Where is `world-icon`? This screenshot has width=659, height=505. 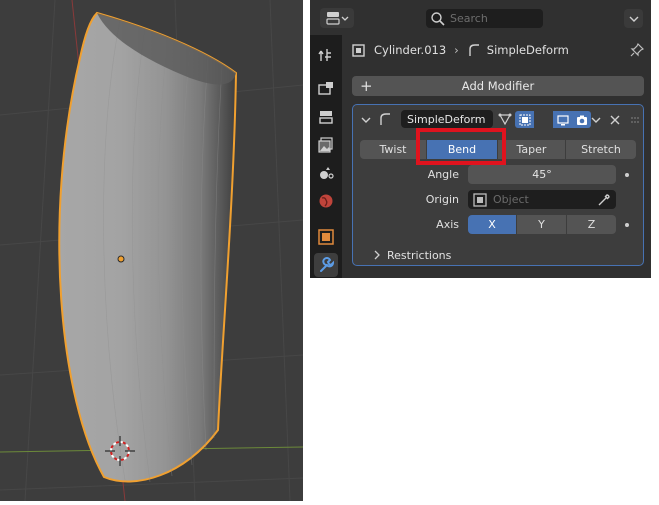
world-icon is located at coordinates (326, 201).